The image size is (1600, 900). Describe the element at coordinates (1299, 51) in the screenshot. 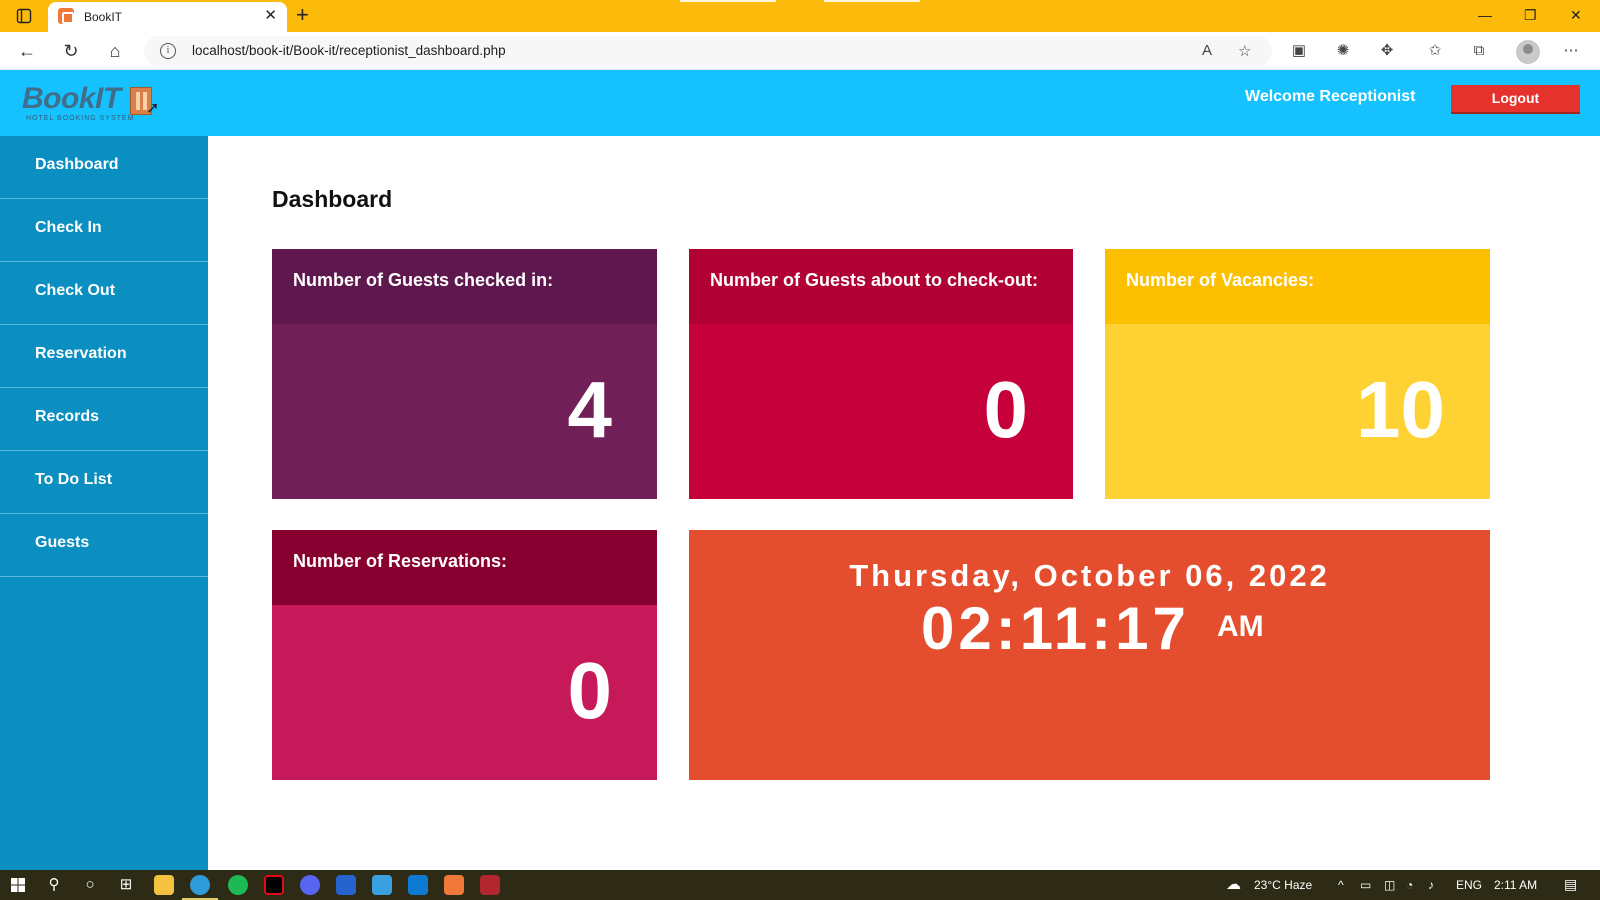

I see `extension-icon: ▣` at that location.